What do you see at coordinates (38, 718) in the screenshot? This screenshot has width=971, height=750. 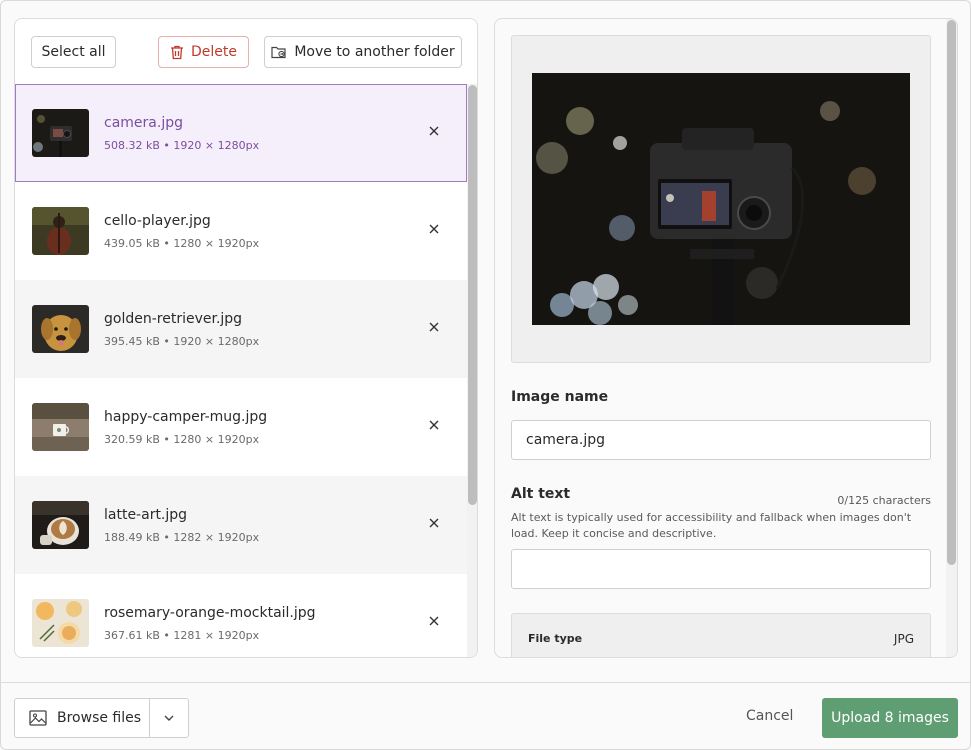 I see `image-icon` at bounding box center [38, 718].